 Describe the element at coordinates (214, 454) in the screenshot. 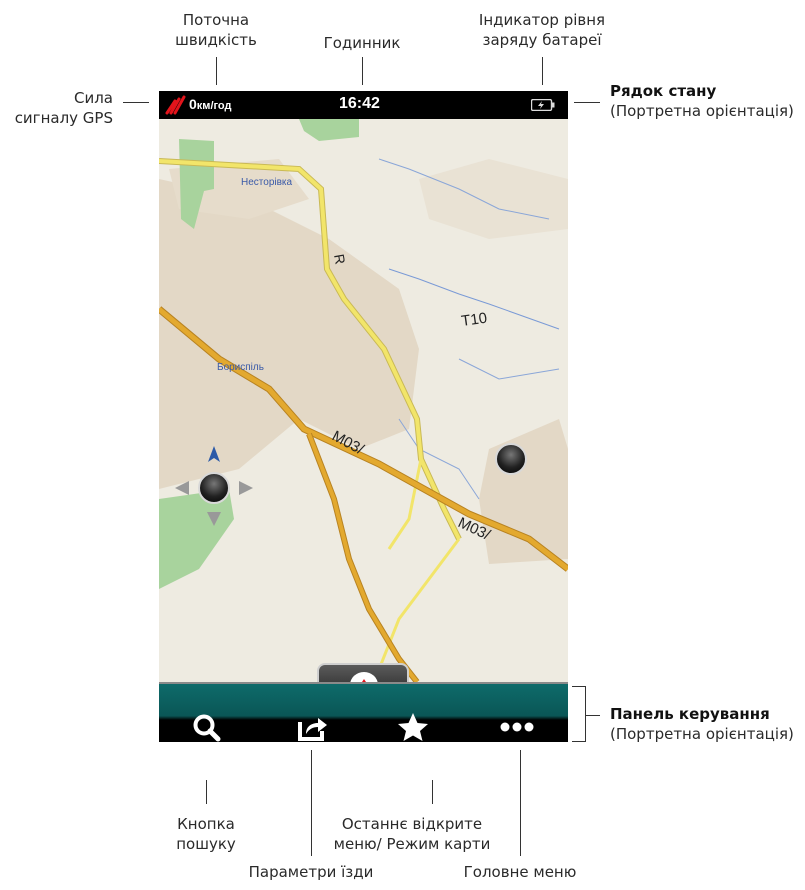

I see `north-arrow-icon` at that location.